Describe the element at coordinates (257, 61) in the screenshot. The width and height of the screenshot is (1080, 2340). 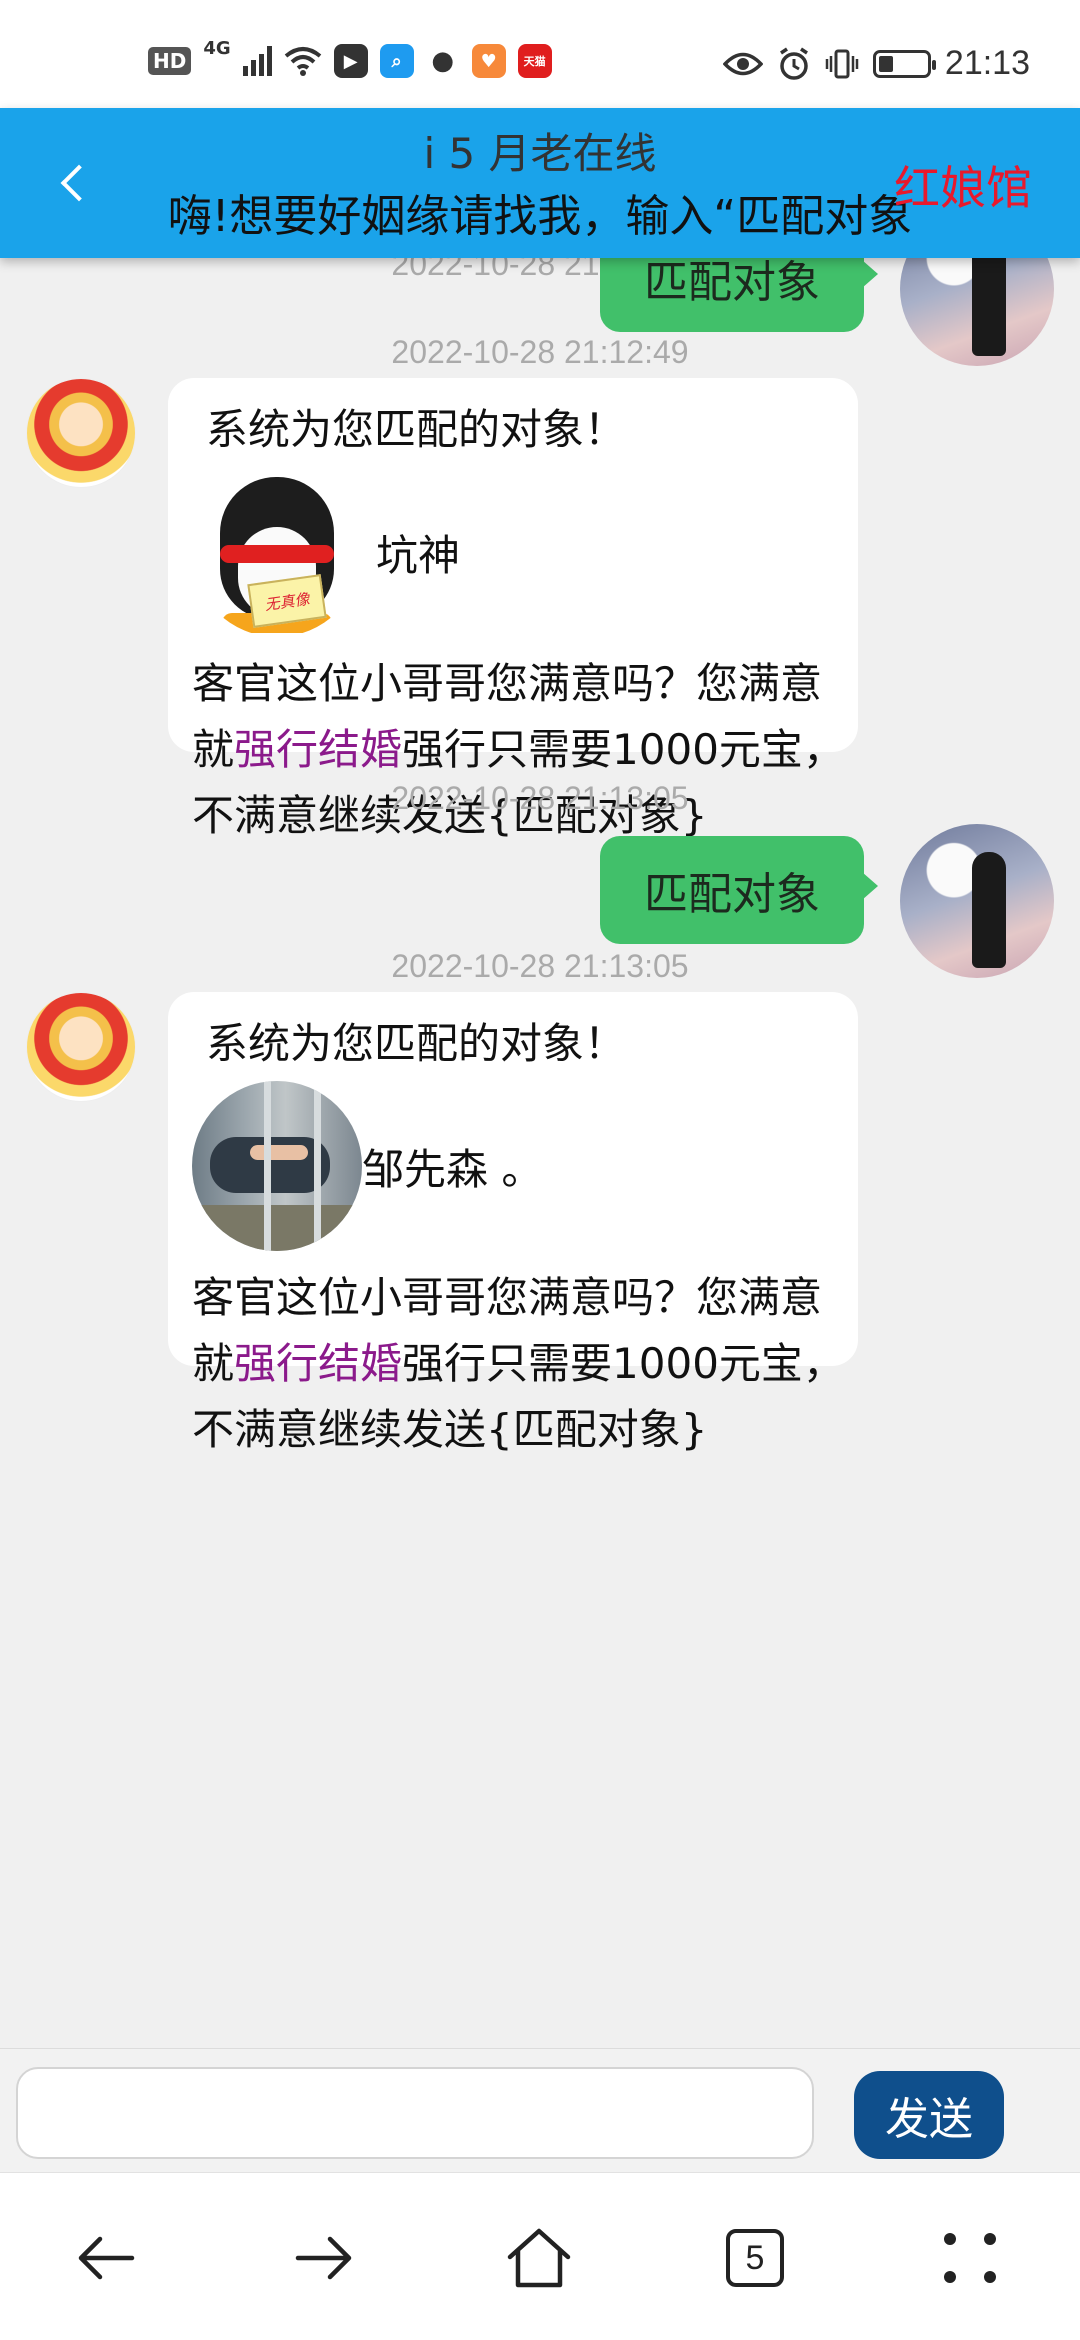
I see `signal-icon` at that location.